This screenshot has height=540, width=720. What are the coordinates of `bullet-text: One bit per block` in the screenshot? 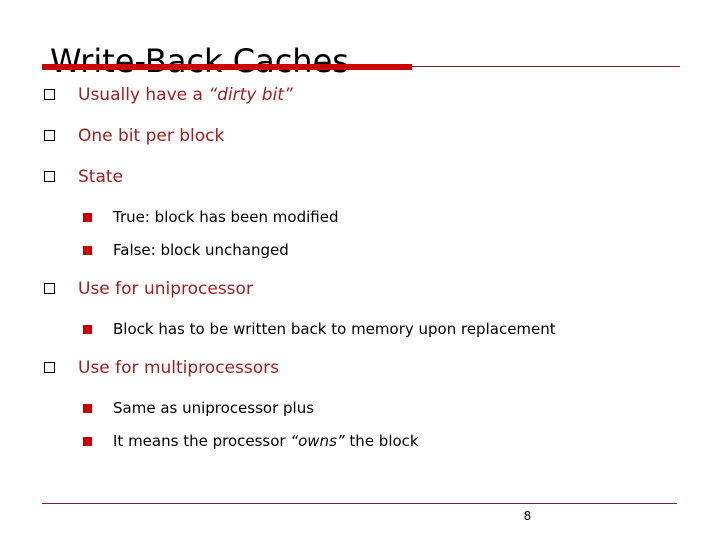 It's located at (399, 136).